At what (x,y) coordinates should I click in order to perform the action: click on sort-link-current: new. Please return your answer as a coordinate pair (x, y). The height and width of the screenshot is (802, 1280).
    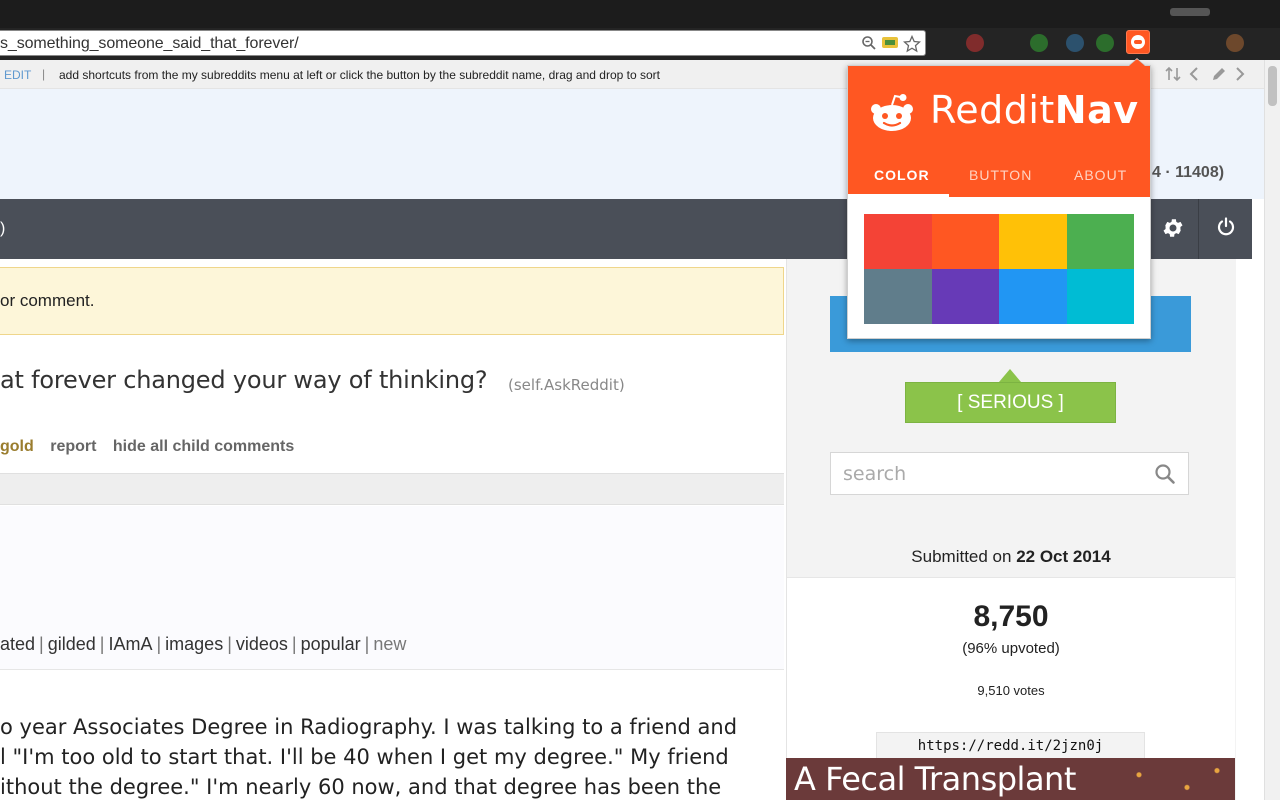
    Looking at the image, I should click on (389, 644).